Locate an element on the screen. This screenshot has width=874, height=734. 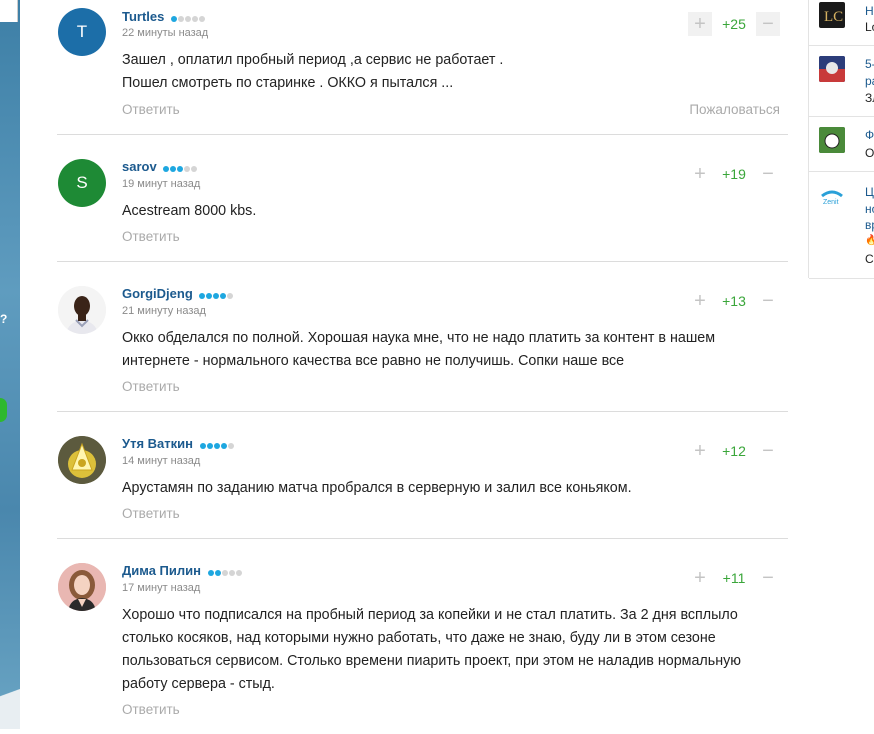
vote-control: + +25 − is located at coordinates (734, 24).